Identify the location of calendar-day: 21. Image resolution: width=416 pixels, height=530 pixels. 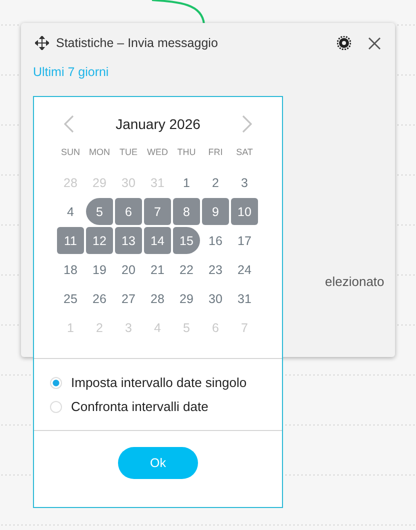
(157, 269).